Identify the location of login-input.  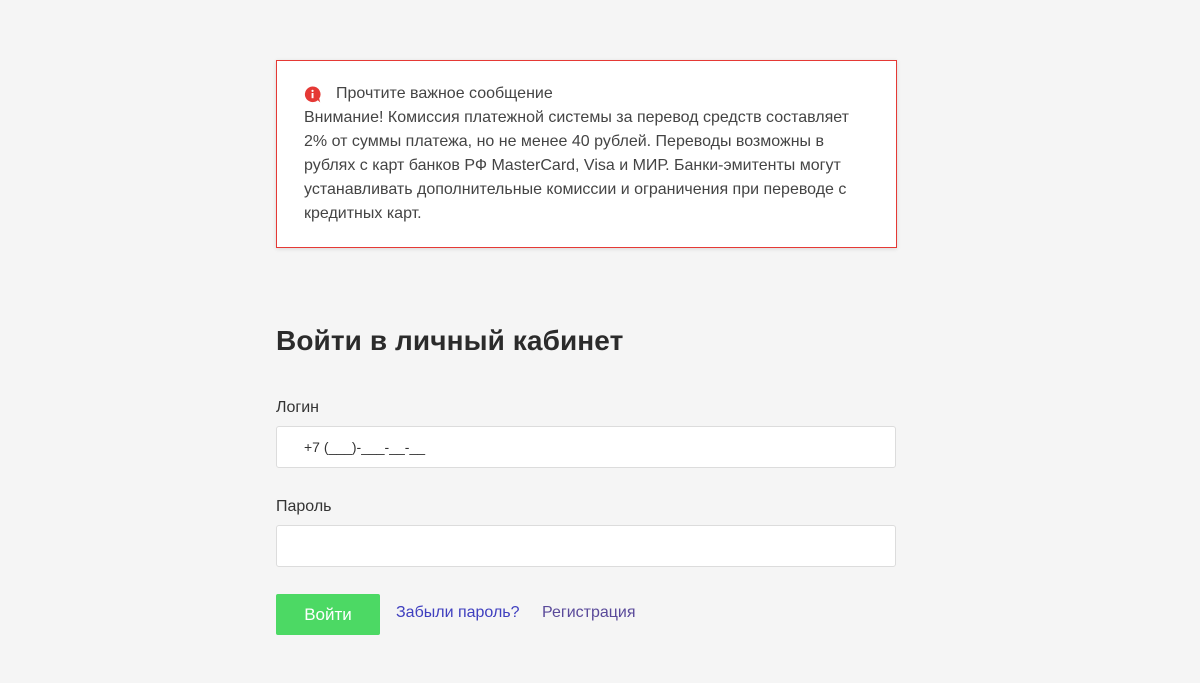
(586, 447).